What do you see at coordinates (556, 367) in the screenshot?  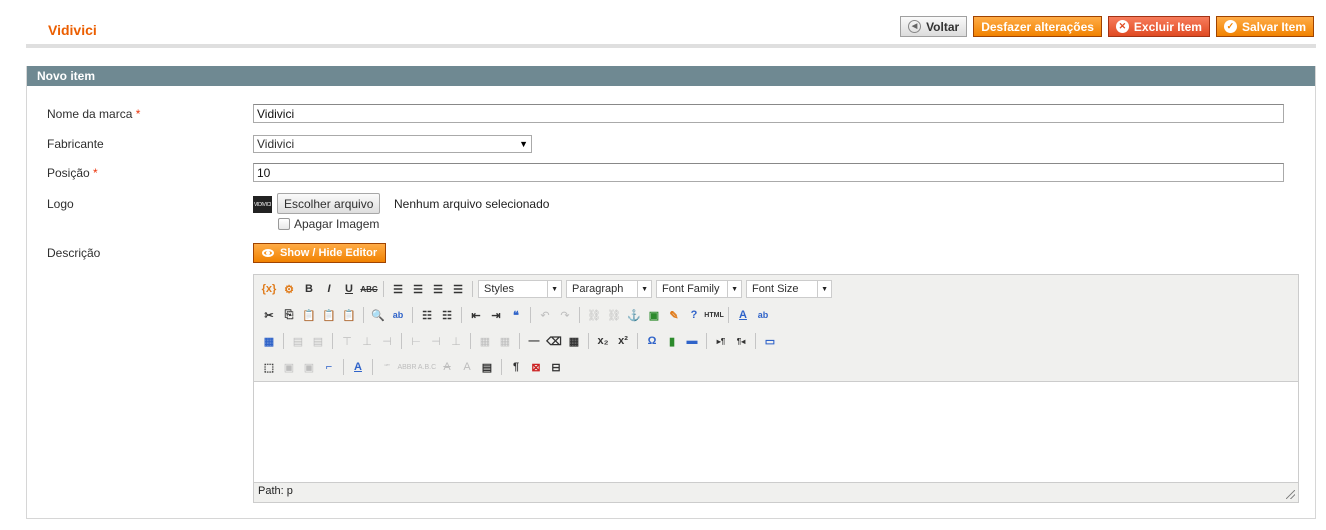 I see `page-break-icon: ⊟` at bounding box center [556, 367].